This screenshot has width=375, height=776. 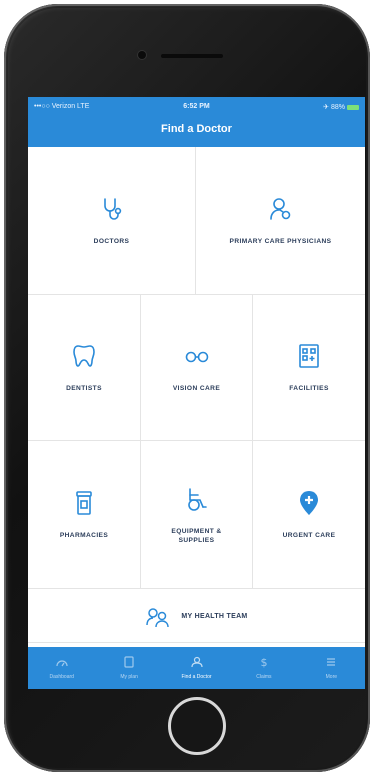 What do you see at coordinates (84, 535) in the screenshot?
I see `tile-label: PHARMACIES` at bounding box center [84, 535].